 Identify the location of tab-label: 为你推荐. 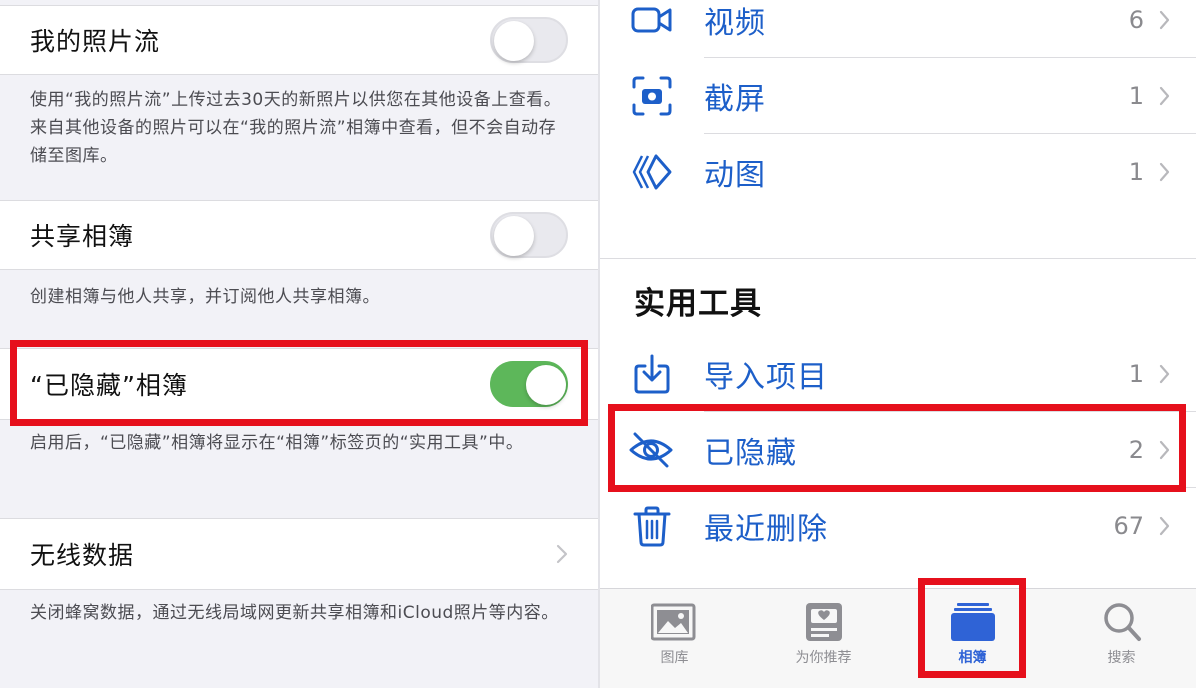
(823, 658).